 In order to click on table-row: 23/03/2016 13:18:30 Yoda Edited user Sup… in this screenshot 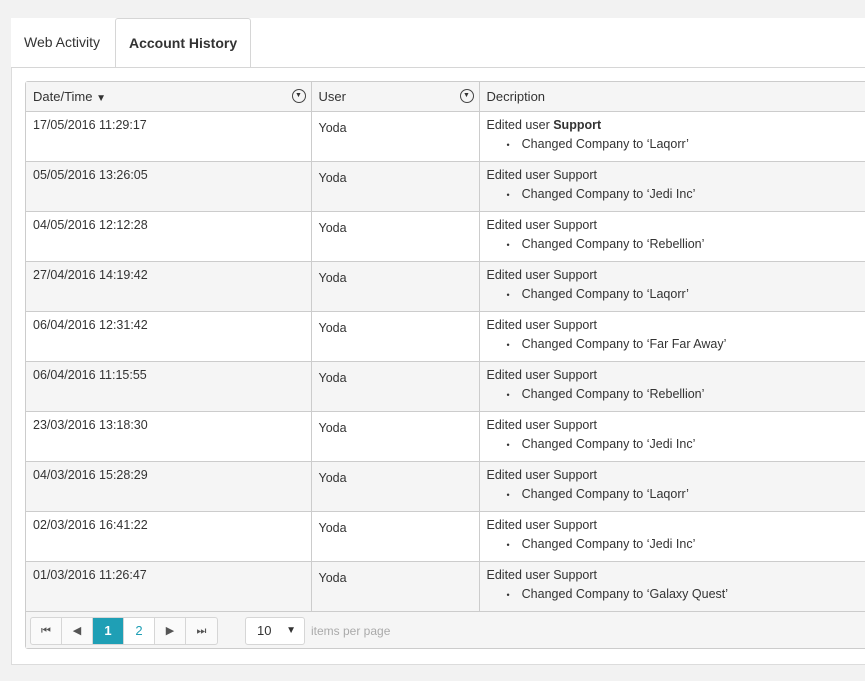, I will do `click(445, 436)`.